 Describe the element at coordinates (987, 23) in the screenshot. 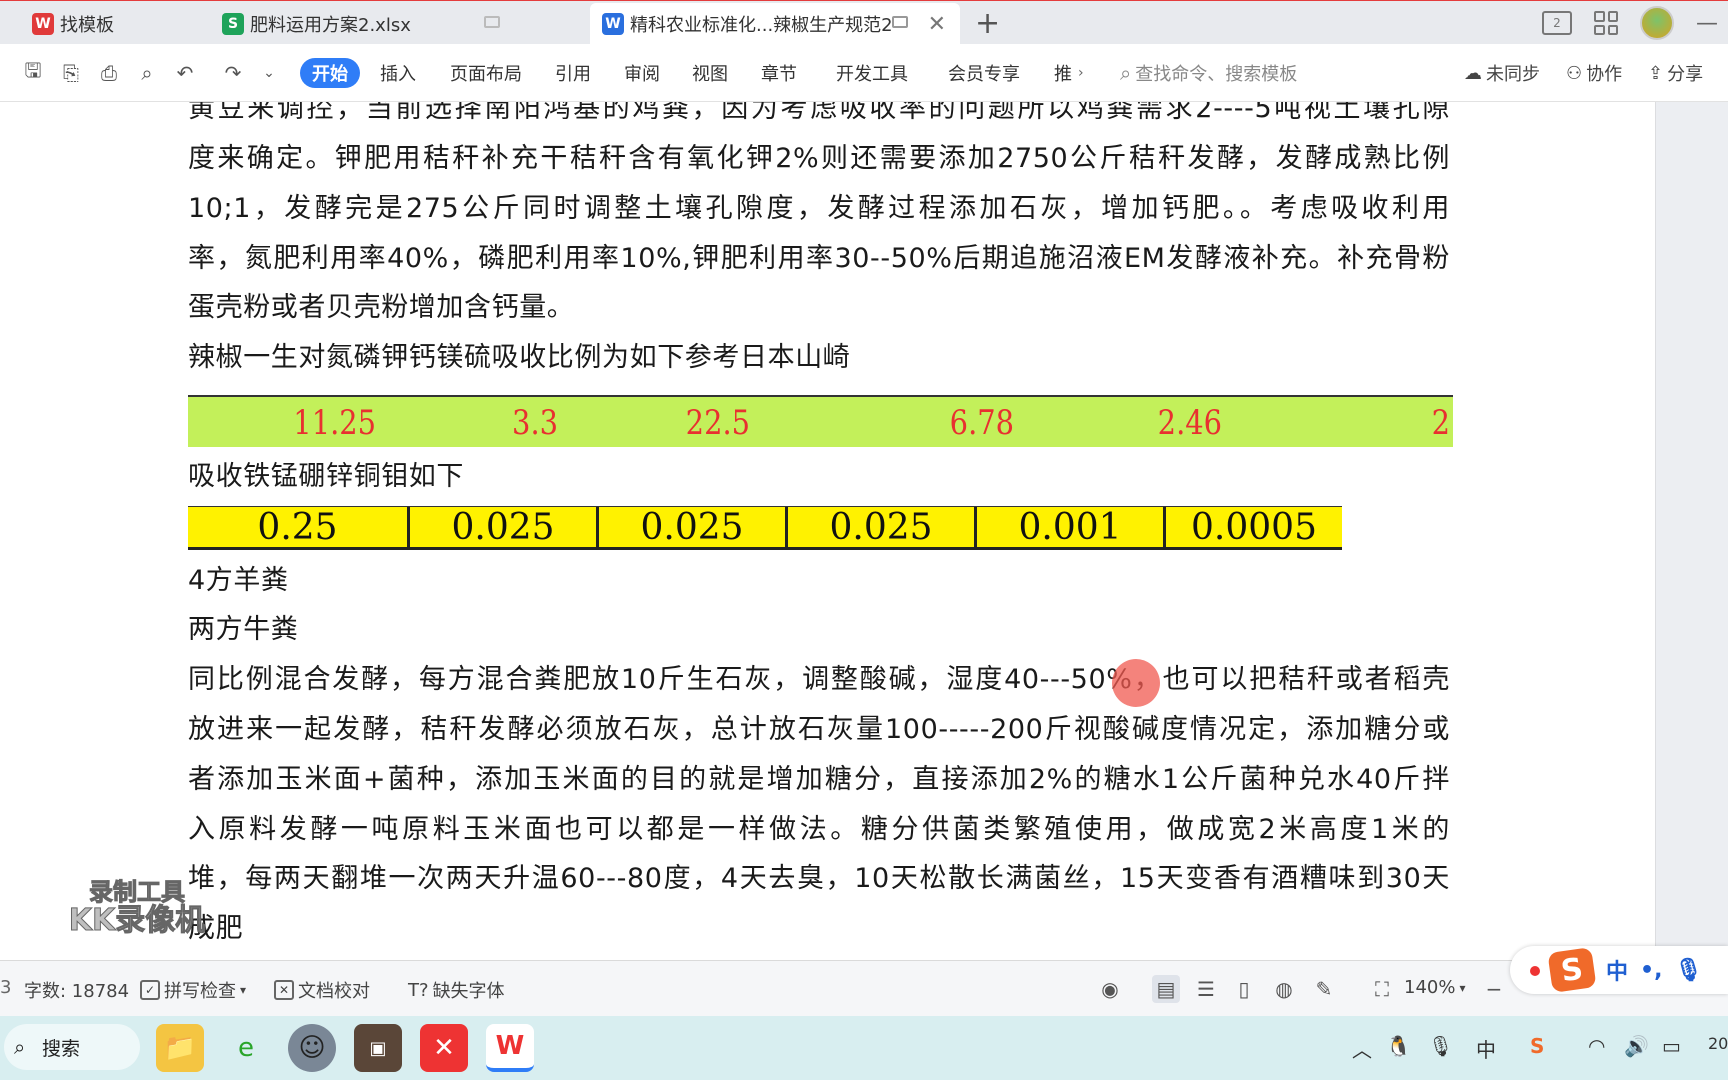

I see `new-tab-button: +` at that location.